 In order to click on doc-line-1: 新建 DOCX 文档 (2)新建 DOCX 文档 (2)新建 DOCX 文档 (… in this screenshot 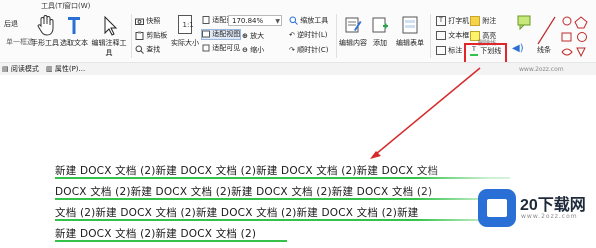, I will do `click(247, 171)`.